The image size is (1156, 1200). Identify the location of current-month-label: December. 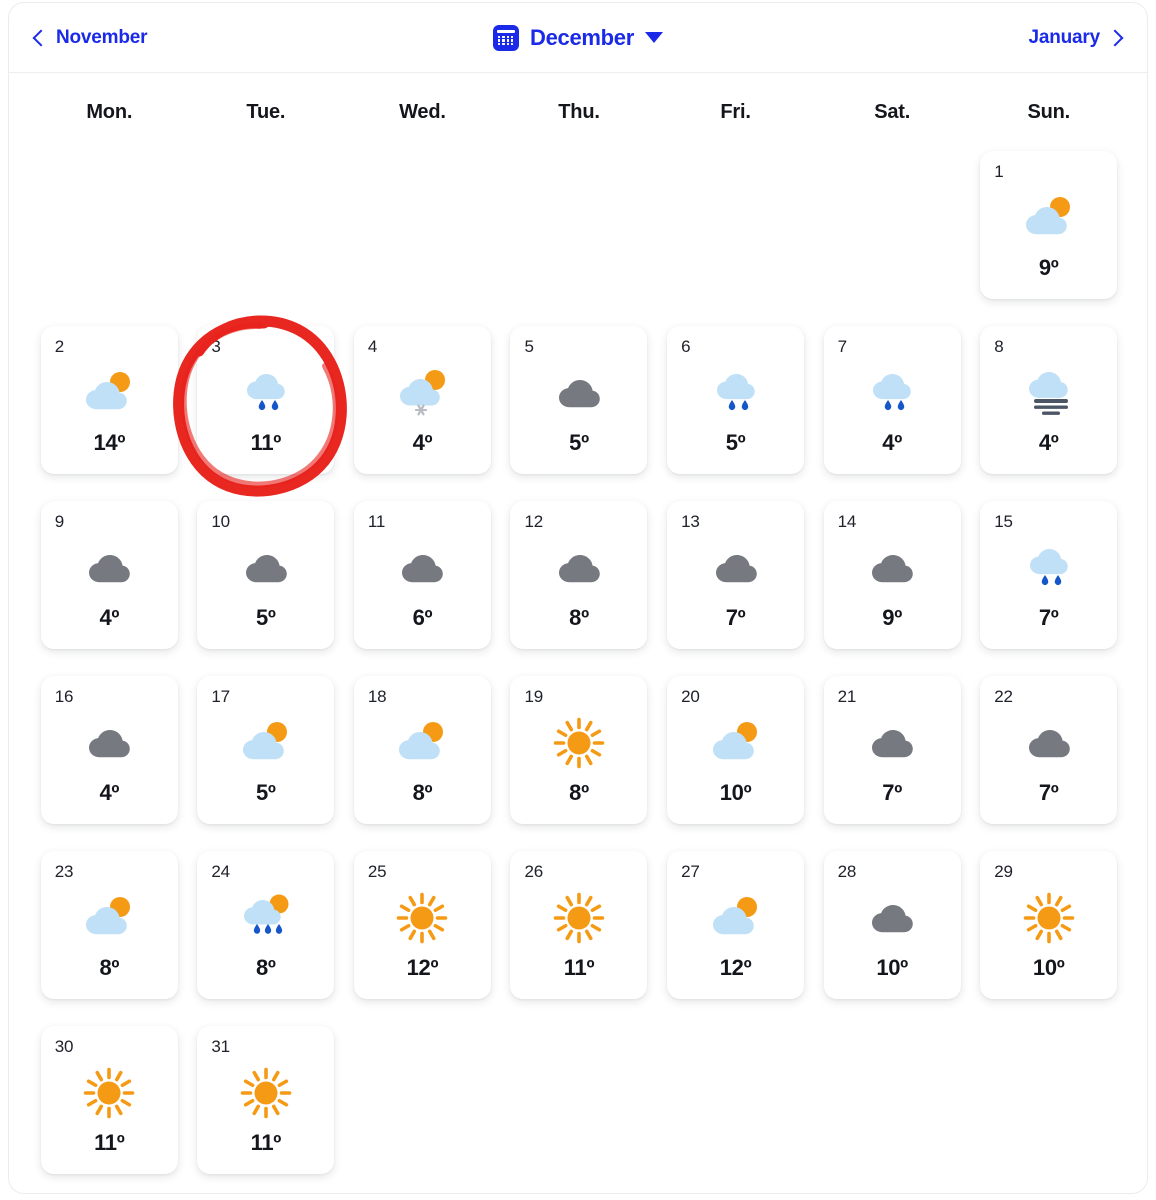
(582, 37).